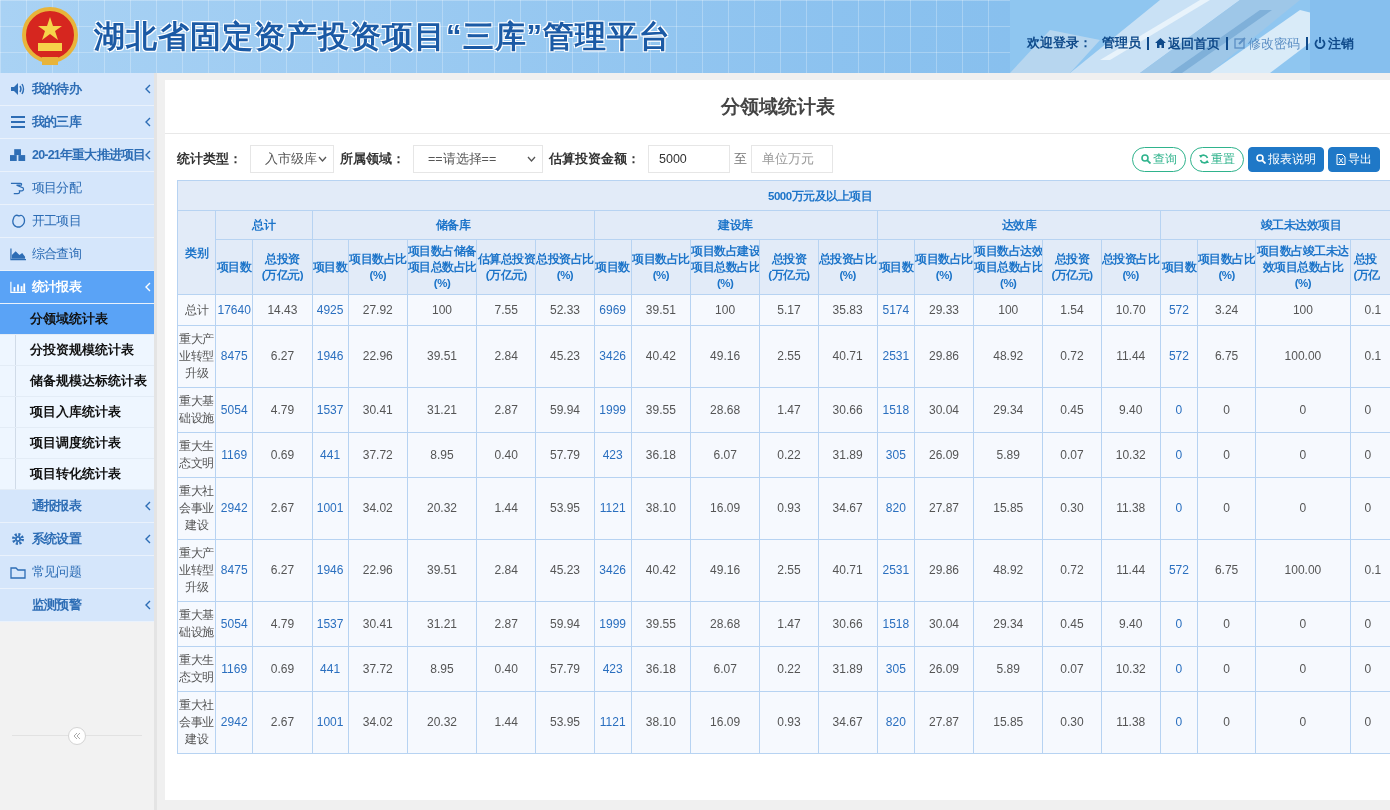  Describe the element at coordinates (1159, 159) in the screenshot. I see `toolbar-button: 查询` at that location.